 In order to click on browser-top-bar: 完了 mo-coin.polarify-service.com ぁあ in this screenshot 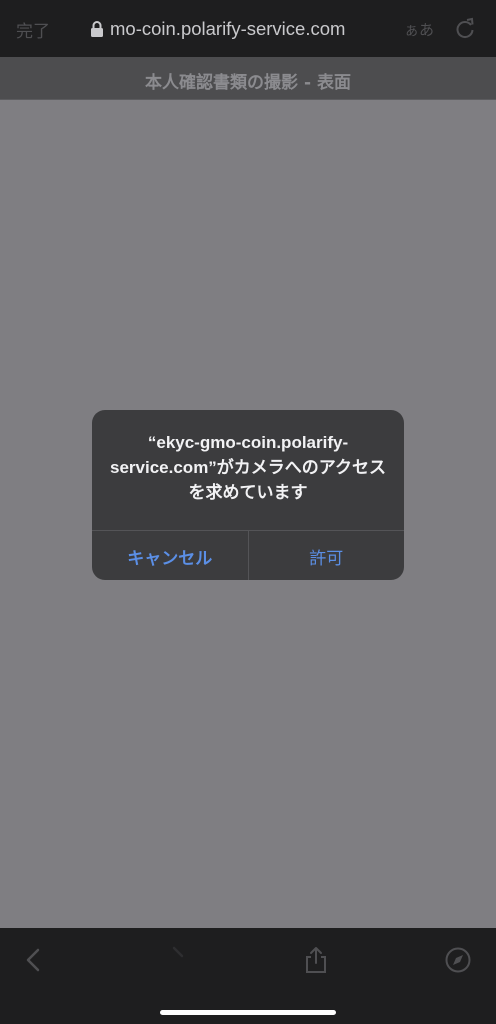, I will do `click(248, 28)`.